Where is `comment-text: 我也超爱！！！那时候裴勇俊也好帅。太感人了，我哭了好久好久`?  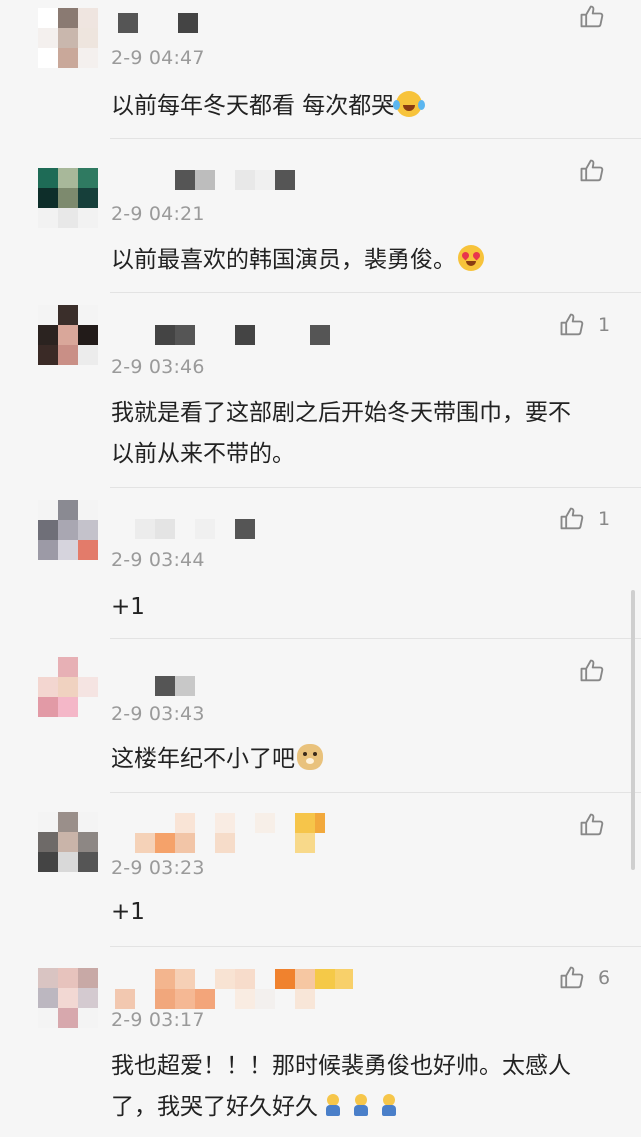
comment-text: 我也超爱！！！那时候裴勇俊也好帅。太感人了，我哭了好久好久 is located at coordinates (356, 1087).